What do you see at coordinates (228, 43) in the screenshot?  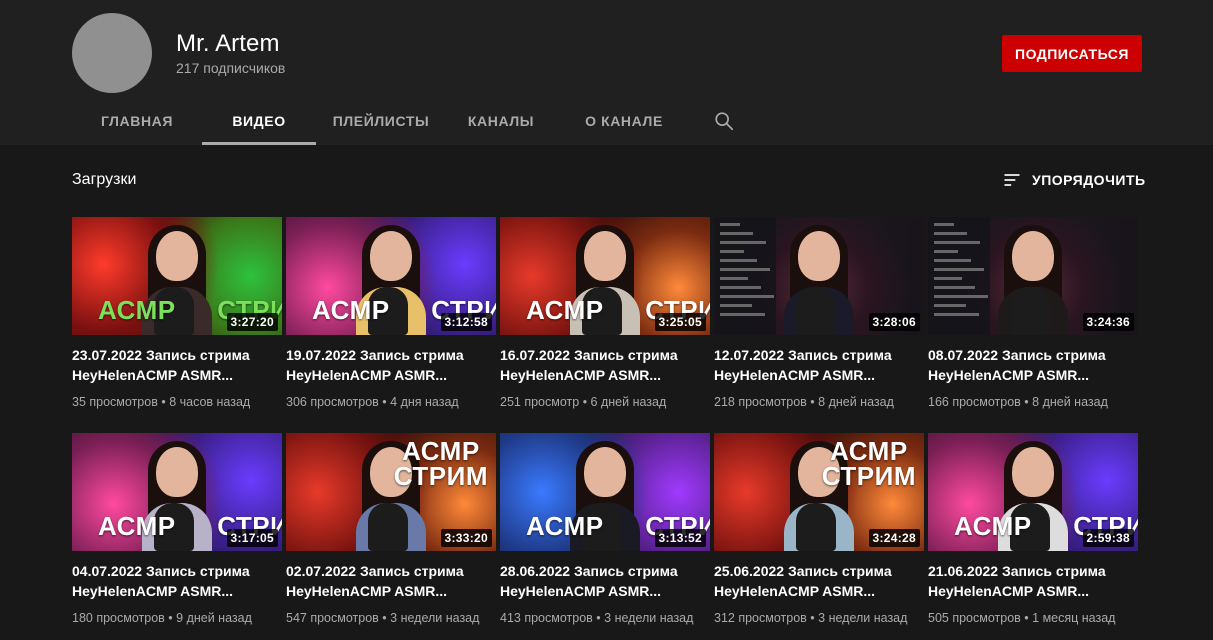 I see `channel-name: Mr. Artem` at bounding box center [228, 43].